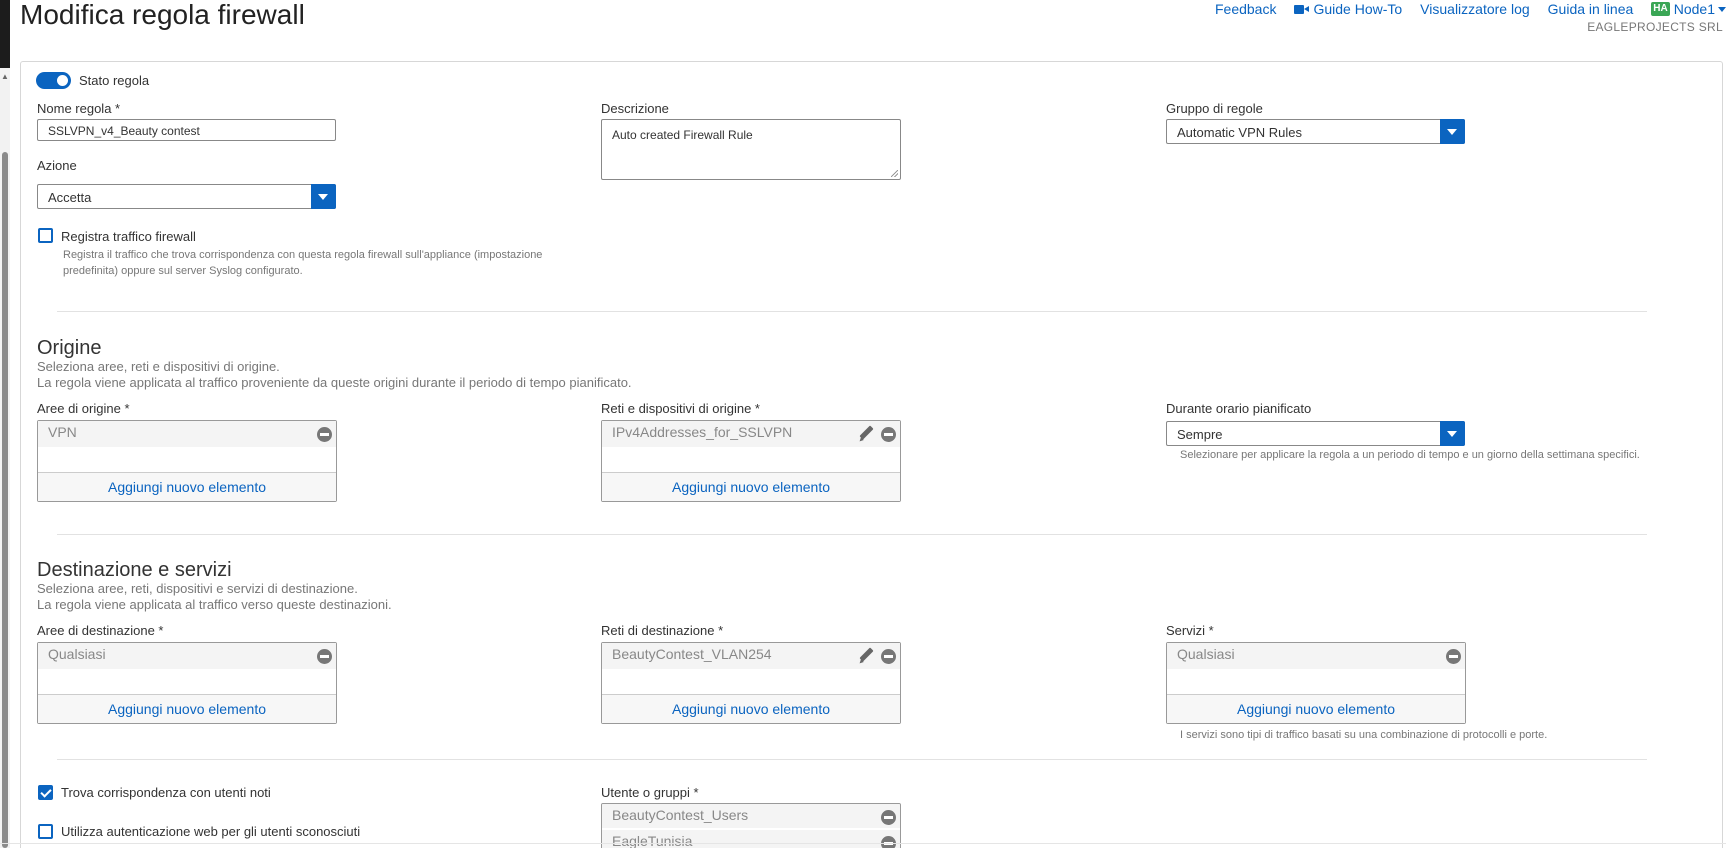 This screenshot has width=1726, height=848. I want to click on users-groups-list: BeautyContest_Users EagleTunisia, so click(751, 825).